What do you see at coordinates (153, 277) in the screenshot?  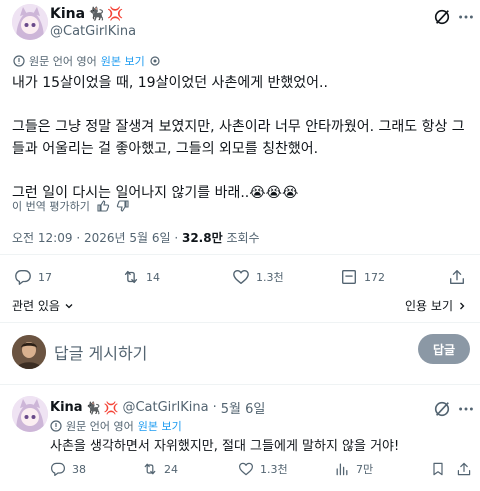 I see `repost-count: 14` at bounding box center [153, 277].